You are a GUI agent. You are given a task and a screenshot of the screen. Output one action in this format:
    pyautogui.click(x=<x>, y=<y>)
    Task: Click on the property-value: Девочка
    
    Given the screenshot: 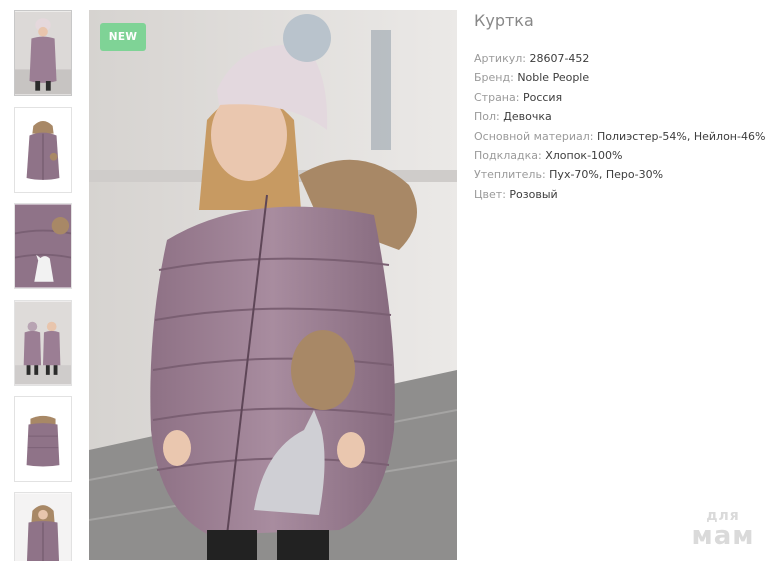 What is the action you would take?
    pyautogui.click(x=527, y=117)
    